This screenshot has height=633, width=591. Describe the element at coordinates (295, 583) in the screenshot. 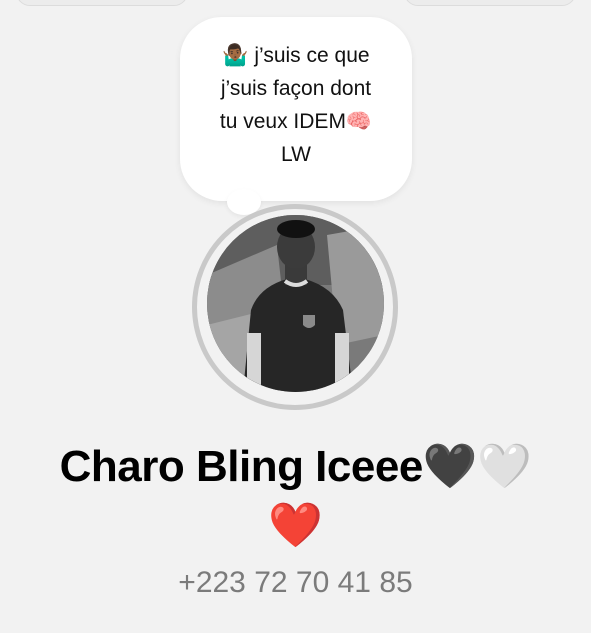

I see `phone-number: +223 72 70 41 85` at that location.